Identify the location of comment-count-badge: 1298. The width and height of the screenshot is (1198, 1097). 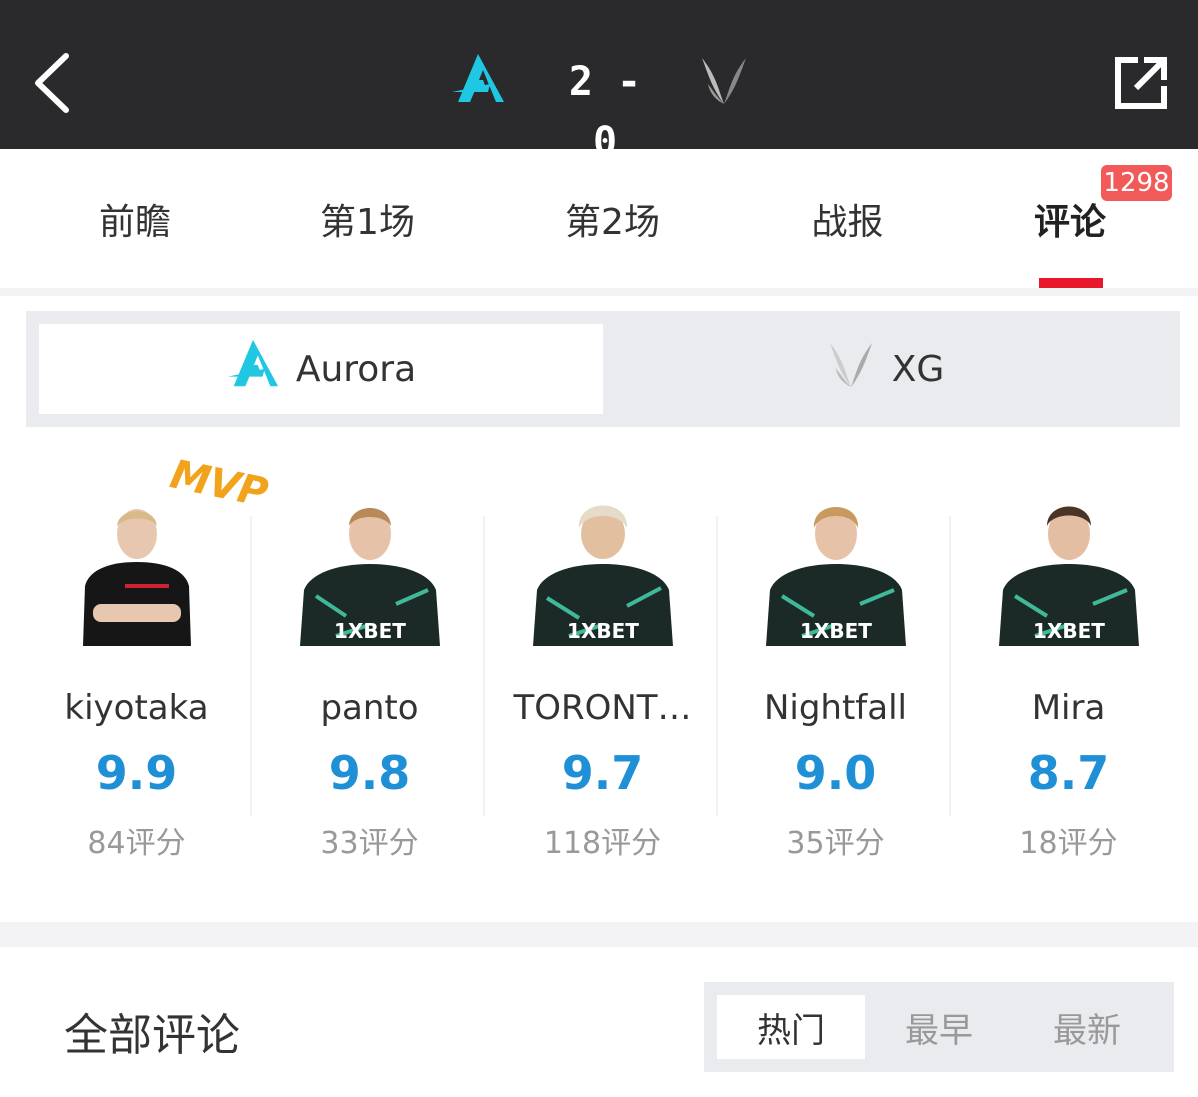
(1136, 183).